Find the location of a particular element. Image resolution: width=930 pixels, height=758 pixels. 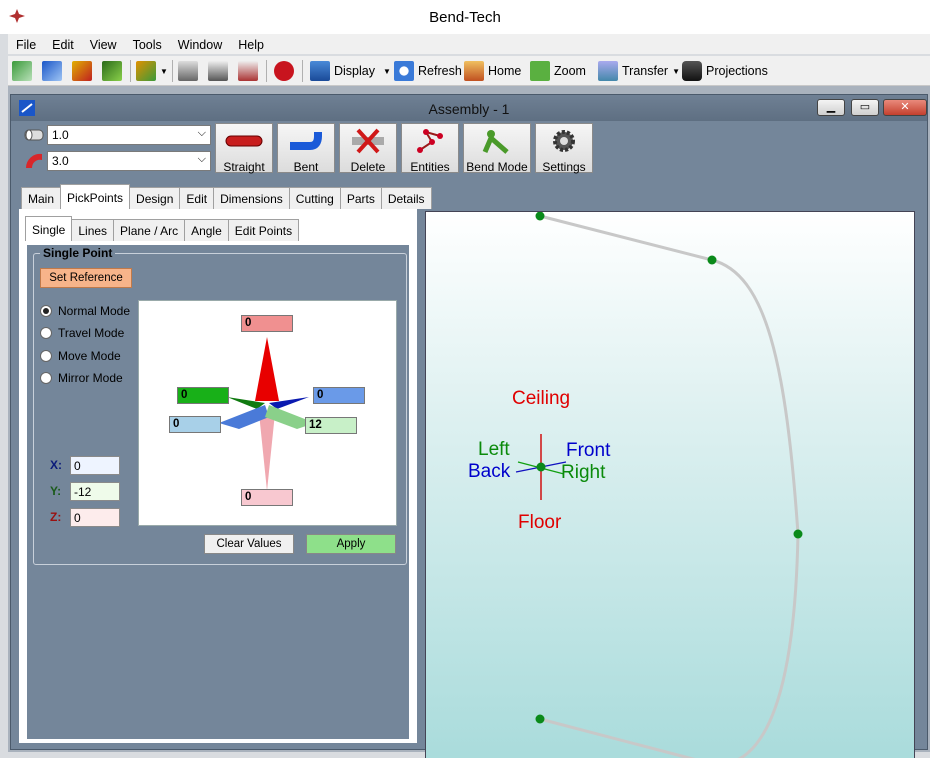

open-icon is located at coordinates (52, 71).